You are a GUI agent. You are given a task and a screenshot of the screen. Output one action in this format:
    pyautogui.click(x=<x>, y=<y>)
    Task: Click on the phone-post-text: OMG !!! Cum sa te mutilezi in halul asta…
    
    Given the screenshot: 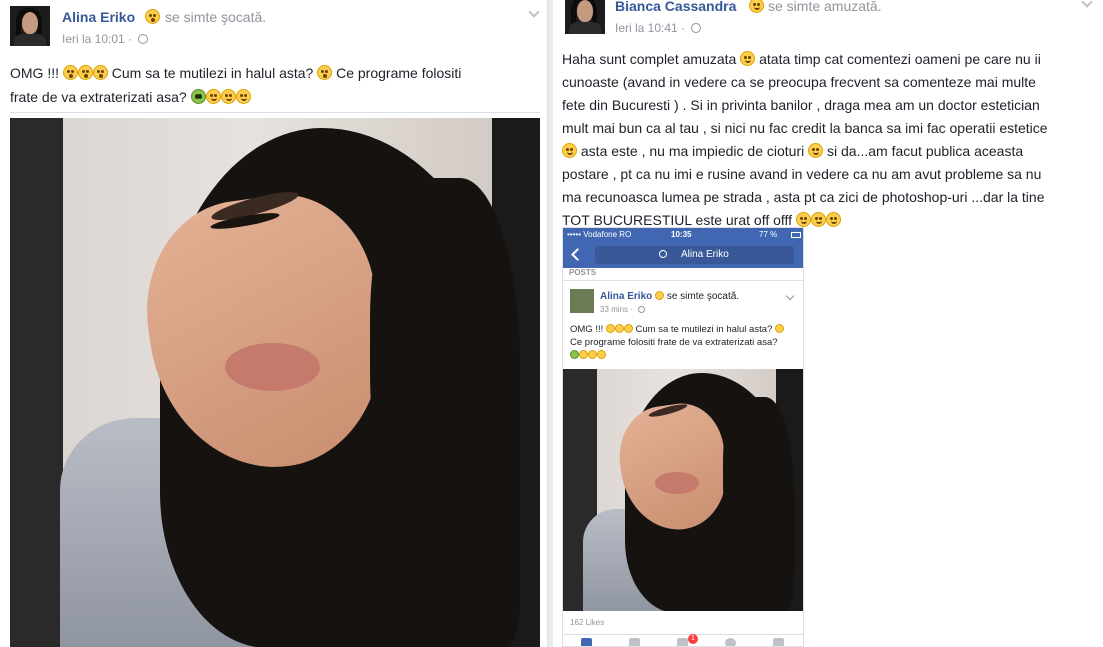 What is the action you would take?
    pyautogui.click(x=685, y=342)
    